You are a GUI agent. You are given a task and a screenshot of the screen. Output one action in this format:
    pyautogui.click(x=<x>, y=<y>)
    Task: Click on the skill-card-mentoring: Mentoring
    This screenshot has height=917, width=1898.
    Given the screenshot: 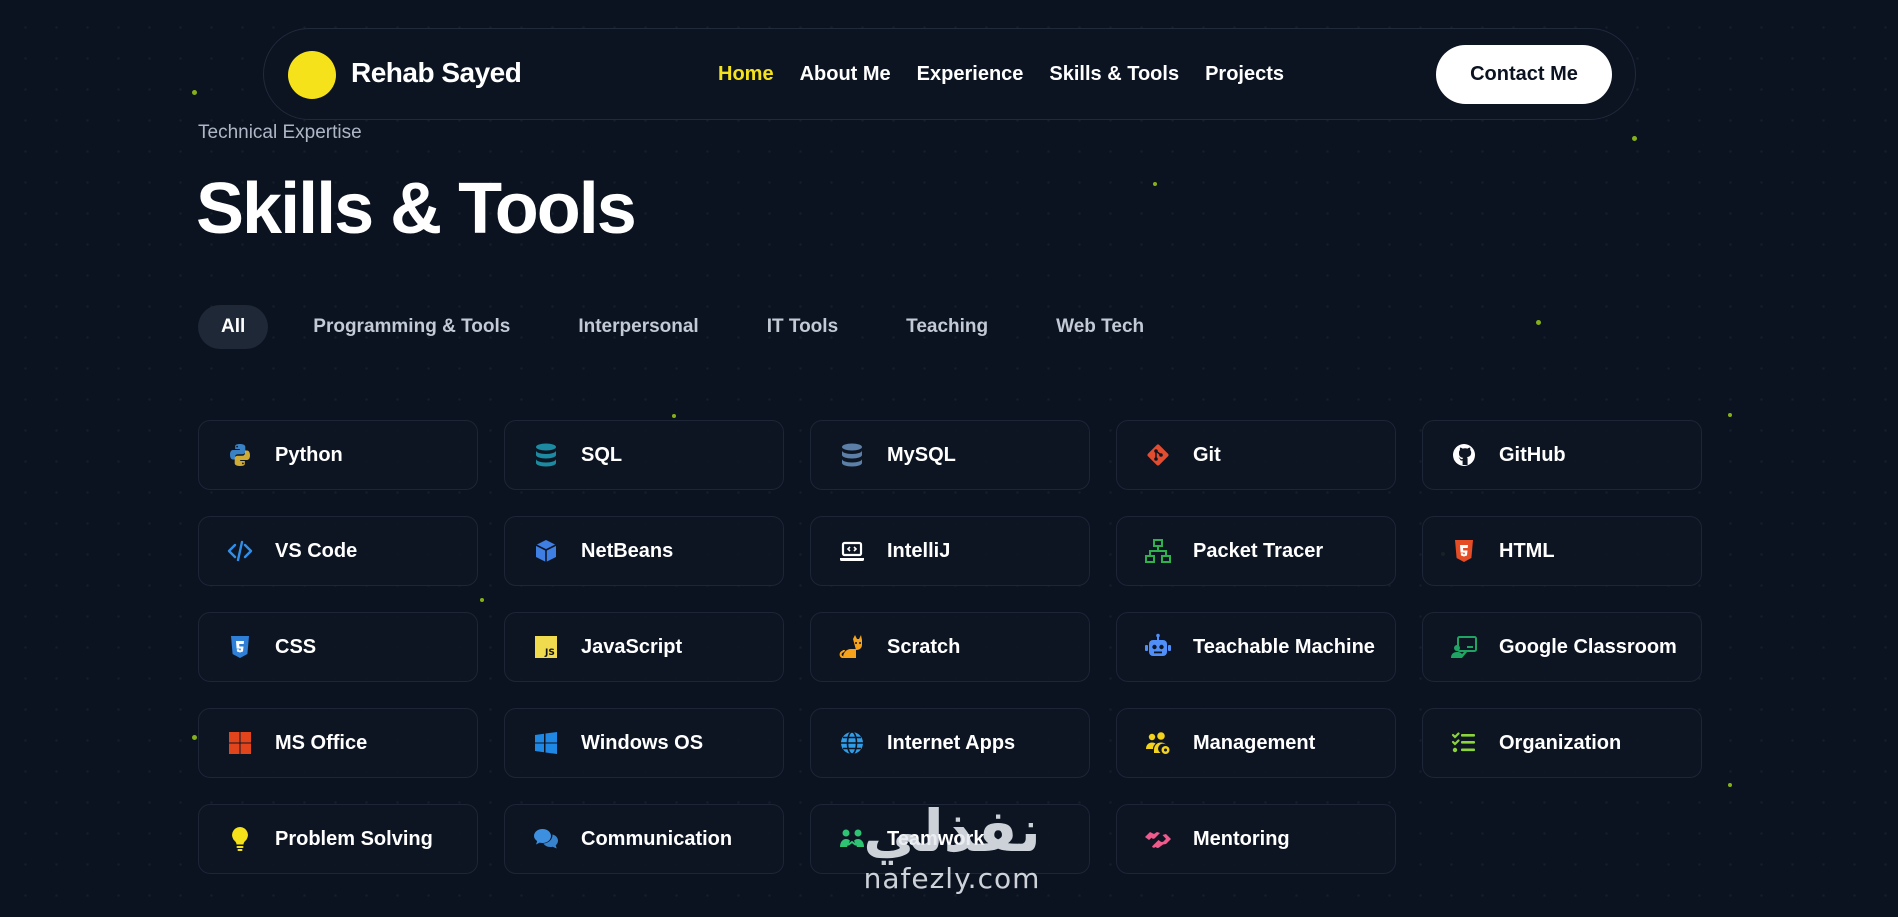 What is the action you would take?
    pyautogui.click(x=1256, y=839)
    